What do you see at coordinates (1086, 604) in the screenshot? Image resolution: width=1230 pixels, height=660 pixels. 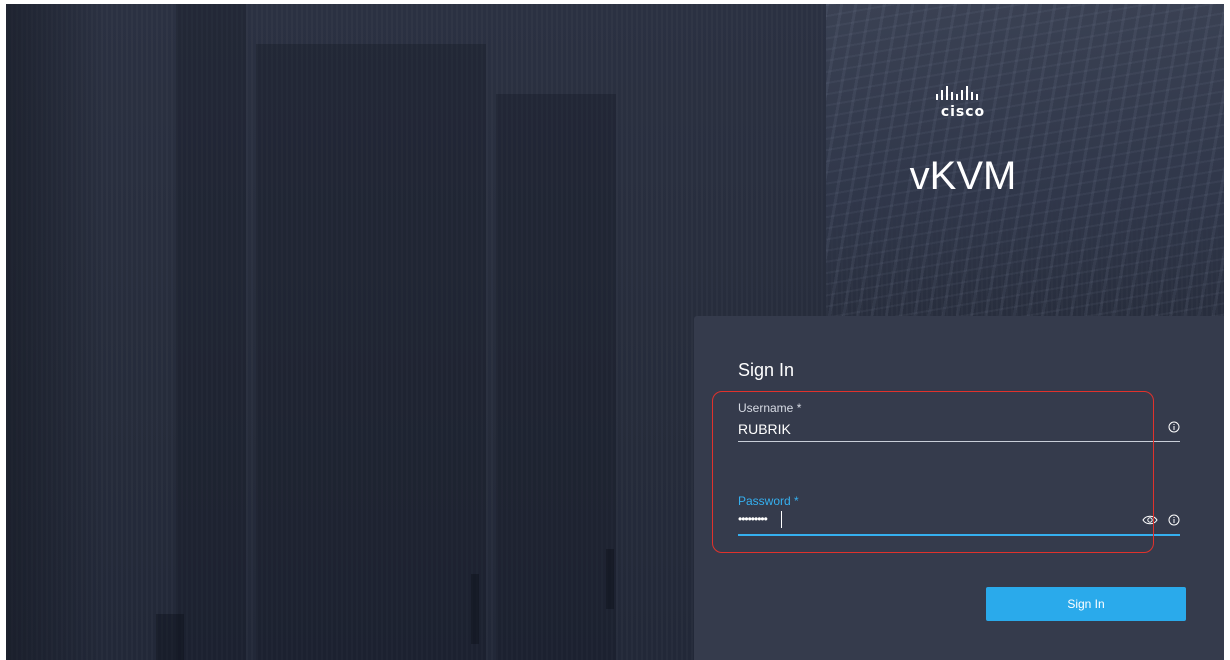 I see `sign-in-button: Sign In` at bounding box center [1086, 604].